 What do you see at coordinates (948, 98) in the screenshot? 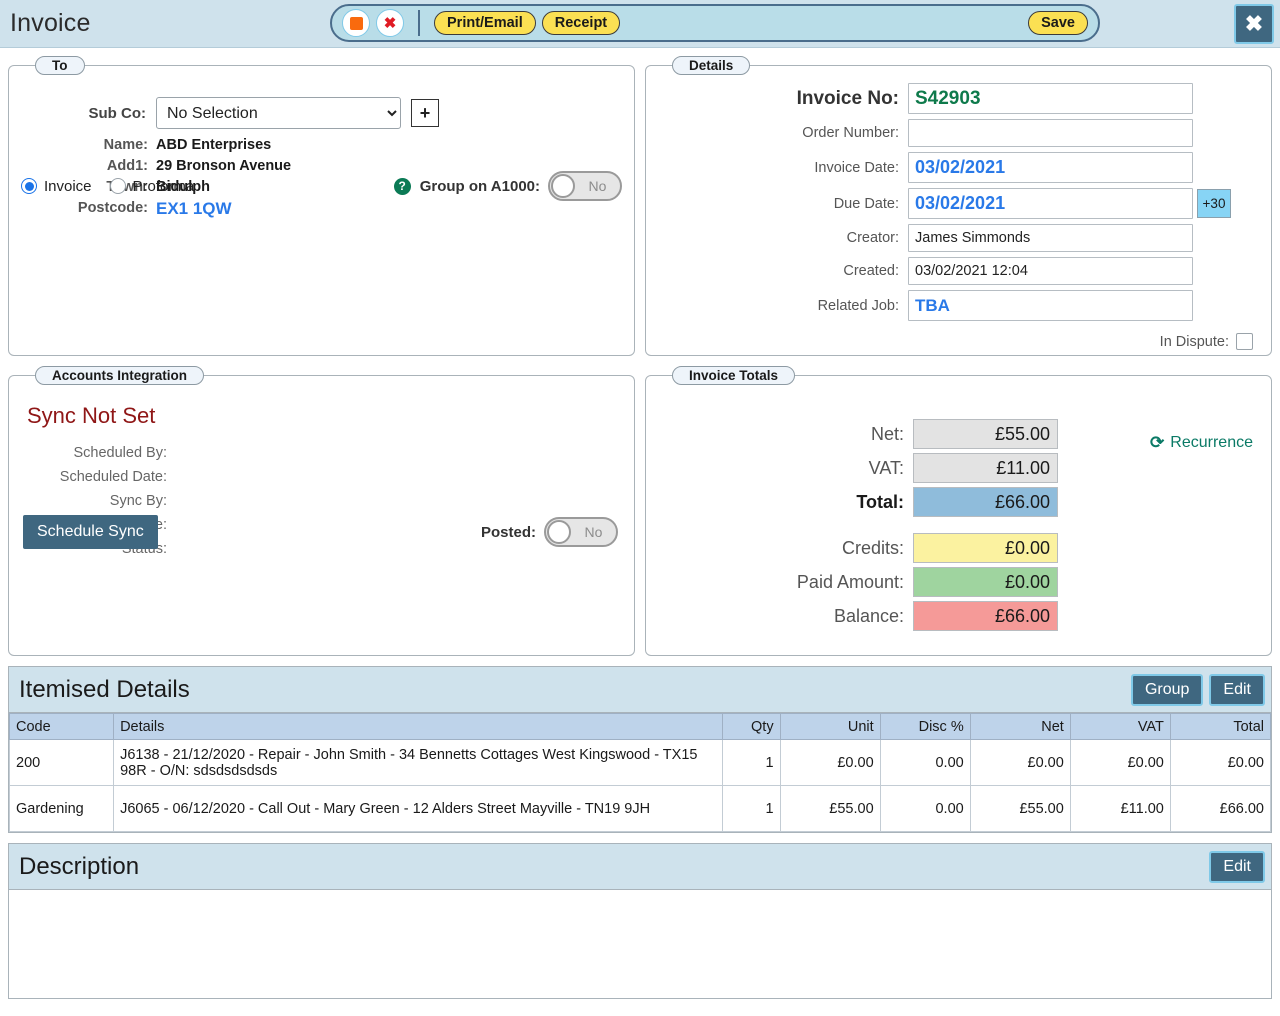
I see `invoice-no-value: S42903` at bounding box center [948, 98].